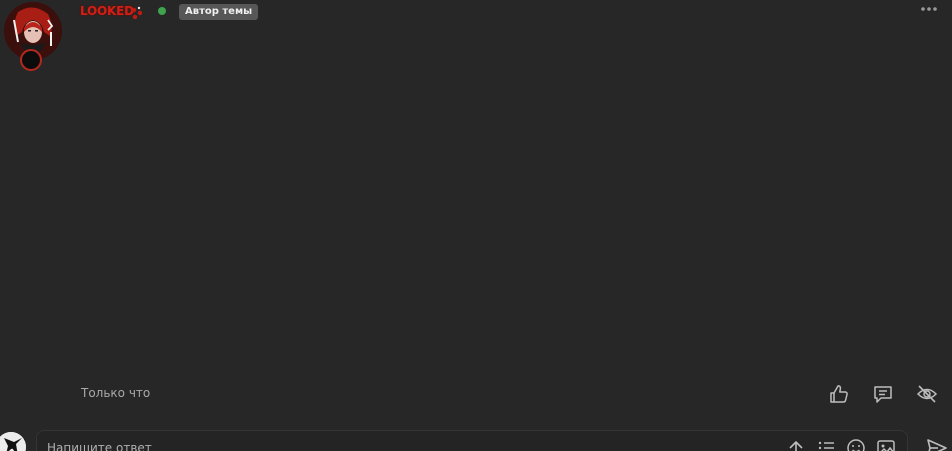 The height and width of the screenshot is (451, 952). Describe the element at coordinates (927, 394) in the screenshot. I see `eye-off-icon` at that location.